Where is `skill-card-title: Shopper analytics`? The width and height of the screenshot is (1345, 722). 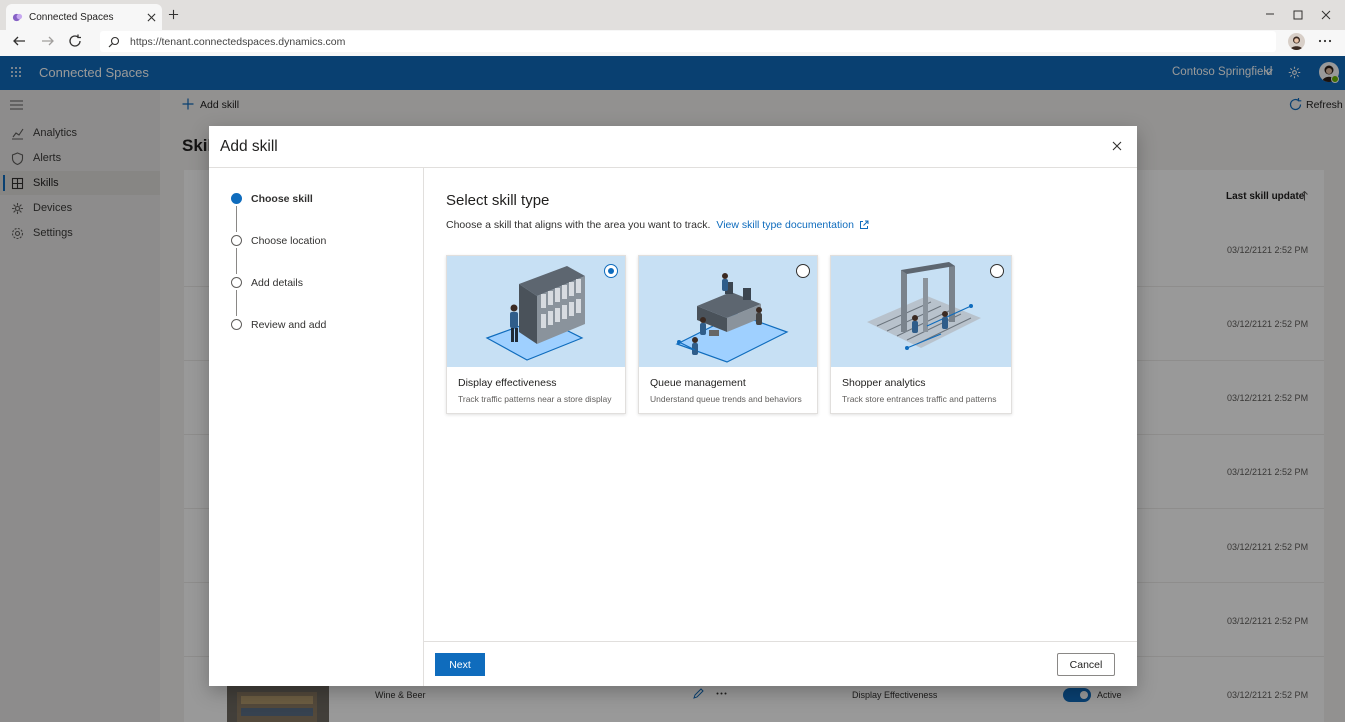
skill-card-title: Shopper analytics is located at coordinates (884, 383).